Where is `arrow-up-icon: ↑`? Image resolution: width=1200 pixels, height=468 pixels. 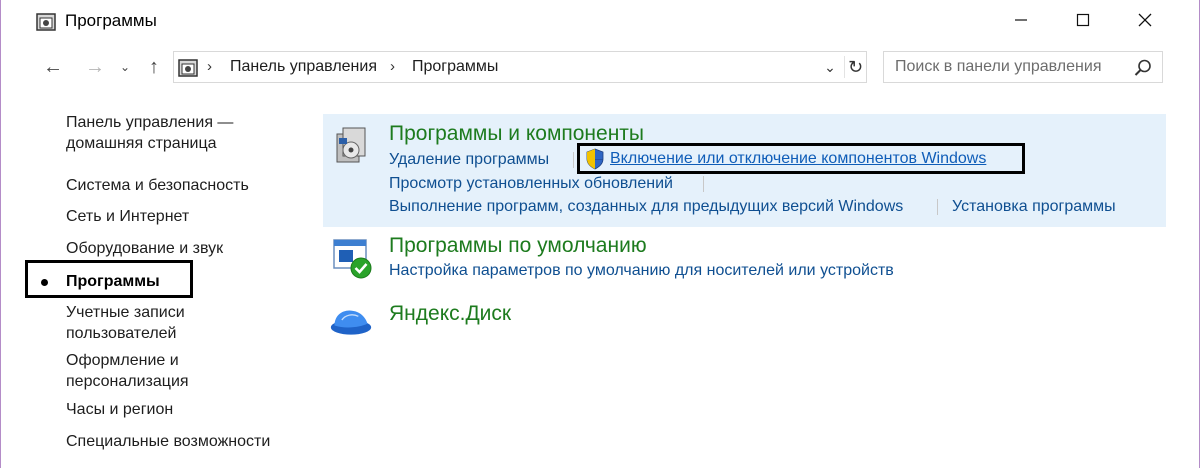
arrow-up-icon: ↑ is located at coordinates (154, 66).